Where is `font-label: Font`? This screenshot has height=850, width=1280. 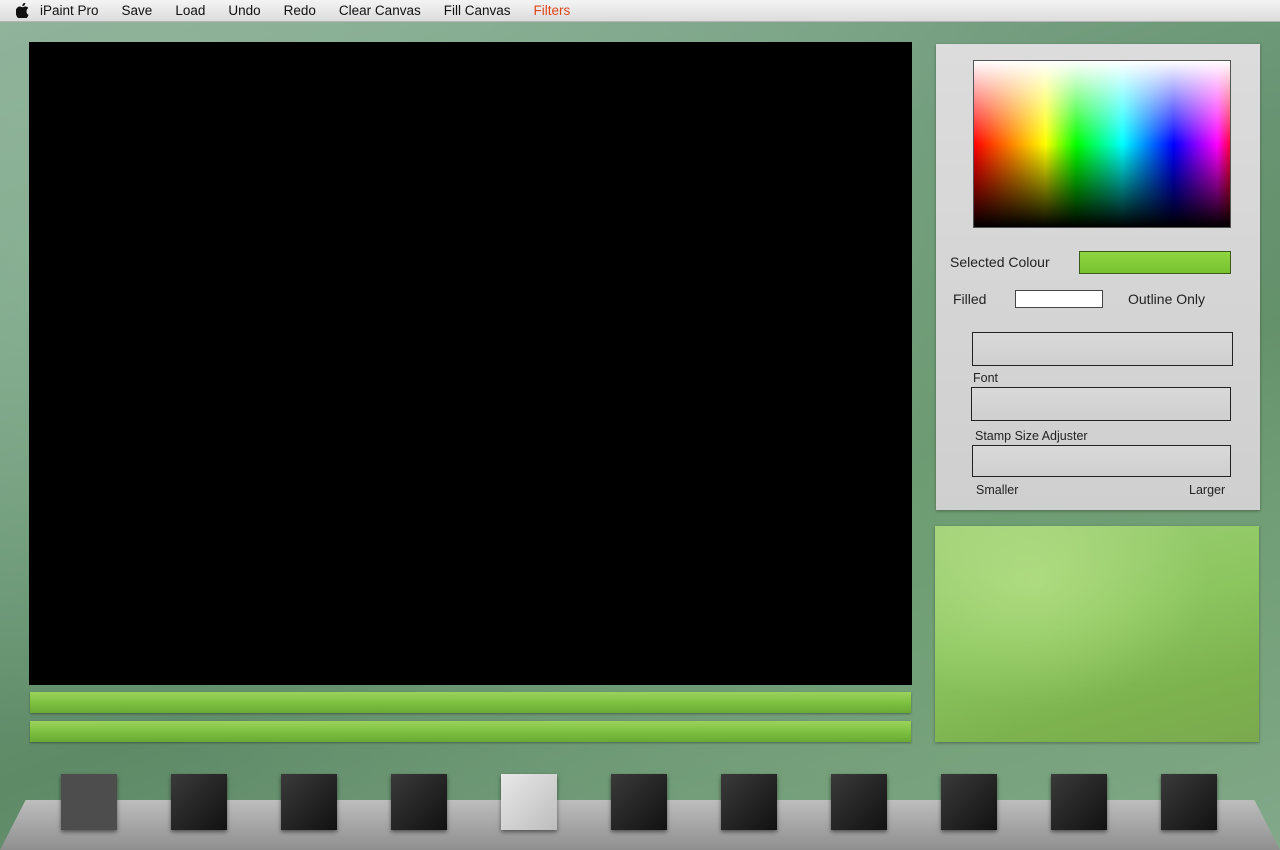 font-label: Font is located at coordinates (986, 378).